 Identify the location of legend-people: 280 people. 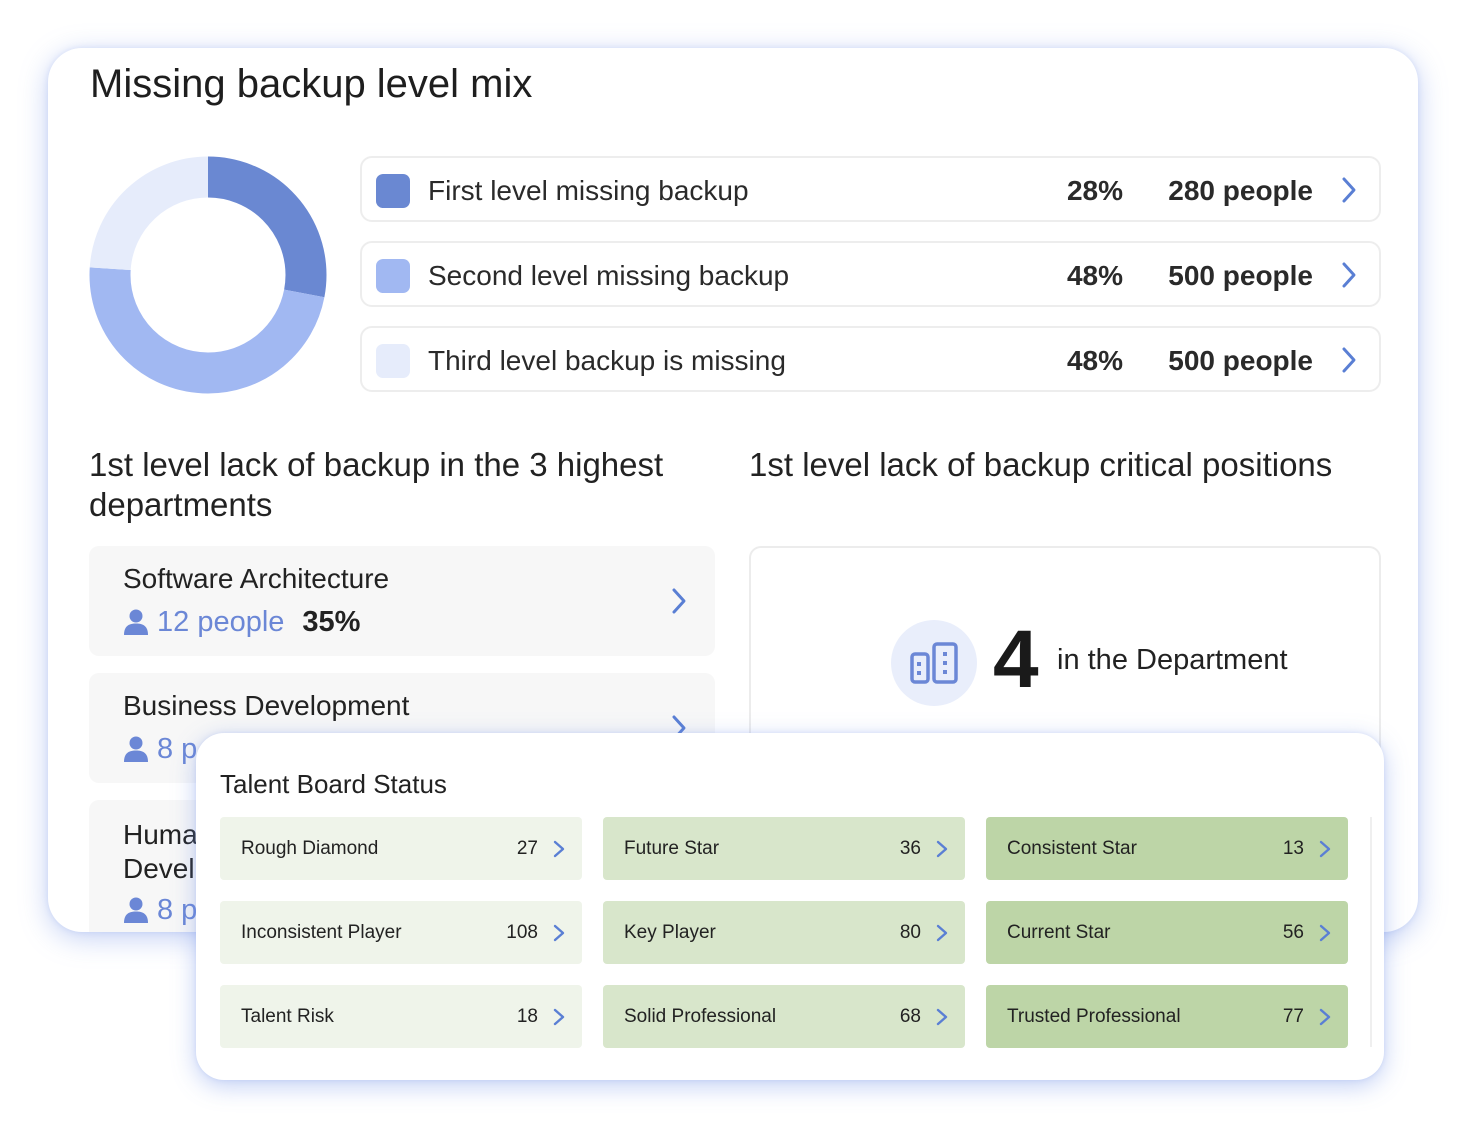
(1240, 190).